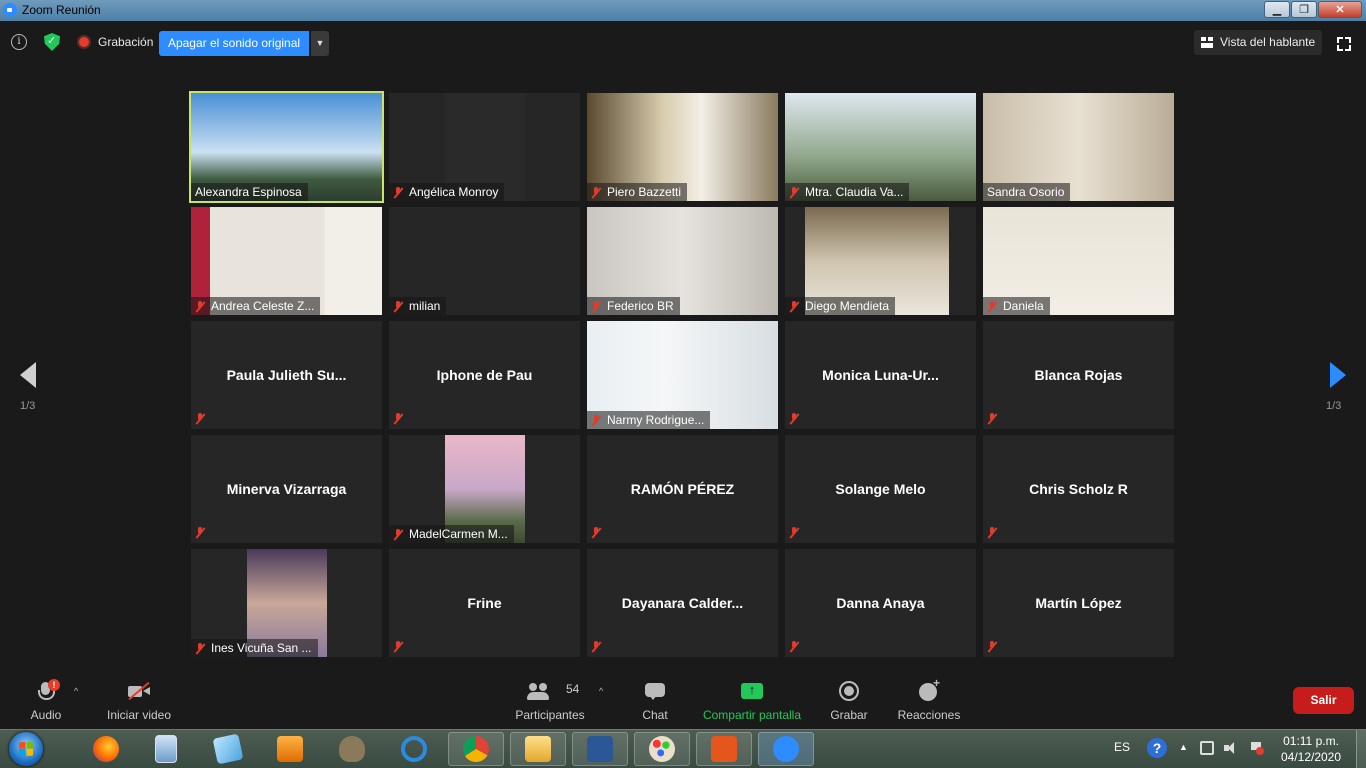 This screenshot has height=768, width=1366. Describe the element at coordinates (1340, 9) in the screenshot. I see `close-button: ✕` at that location.